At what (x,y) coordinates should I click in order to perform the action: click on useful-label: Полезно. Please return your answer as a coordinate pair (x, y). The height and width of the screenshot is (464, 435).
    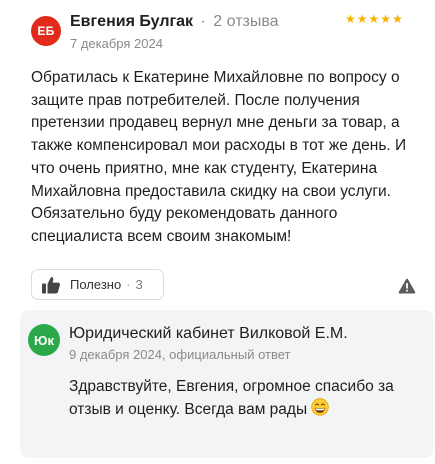
    Looking at the image, I should click on (96, 284).